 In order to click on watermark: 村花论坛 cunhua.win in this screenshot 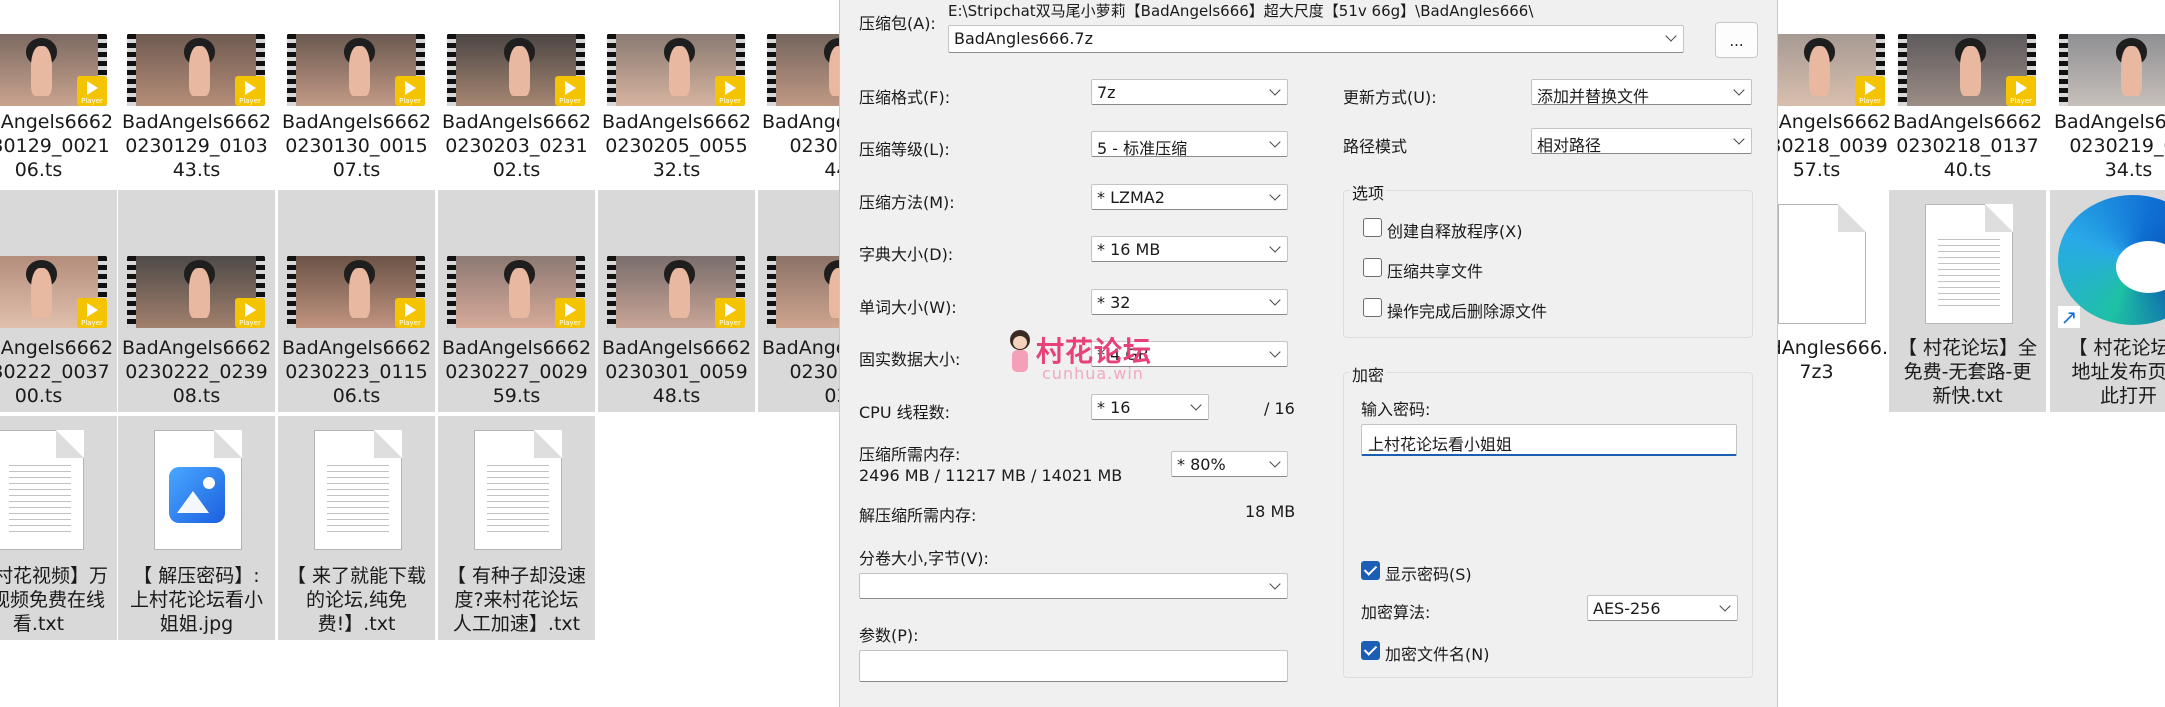, I will do `click(1091, 357)`.